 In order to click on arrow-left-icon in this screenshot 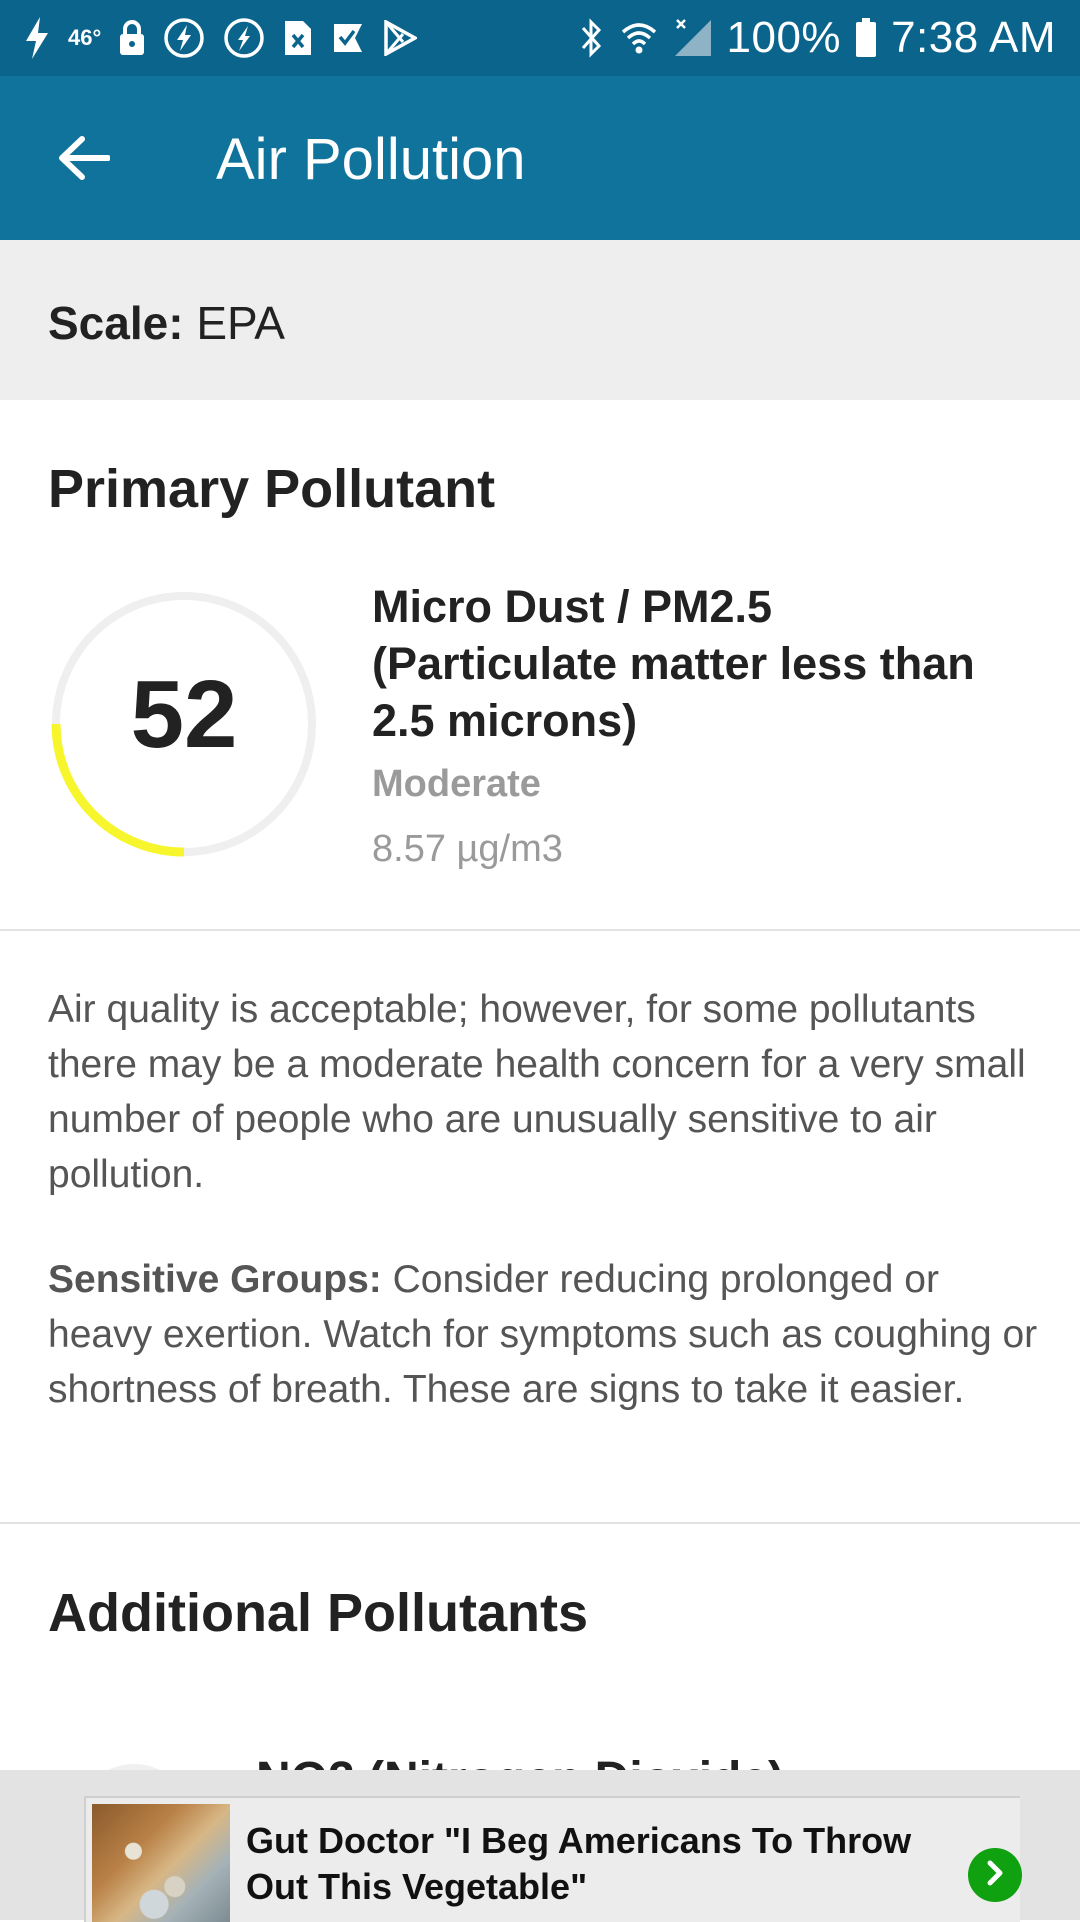, I will do `click(84, 160)`.